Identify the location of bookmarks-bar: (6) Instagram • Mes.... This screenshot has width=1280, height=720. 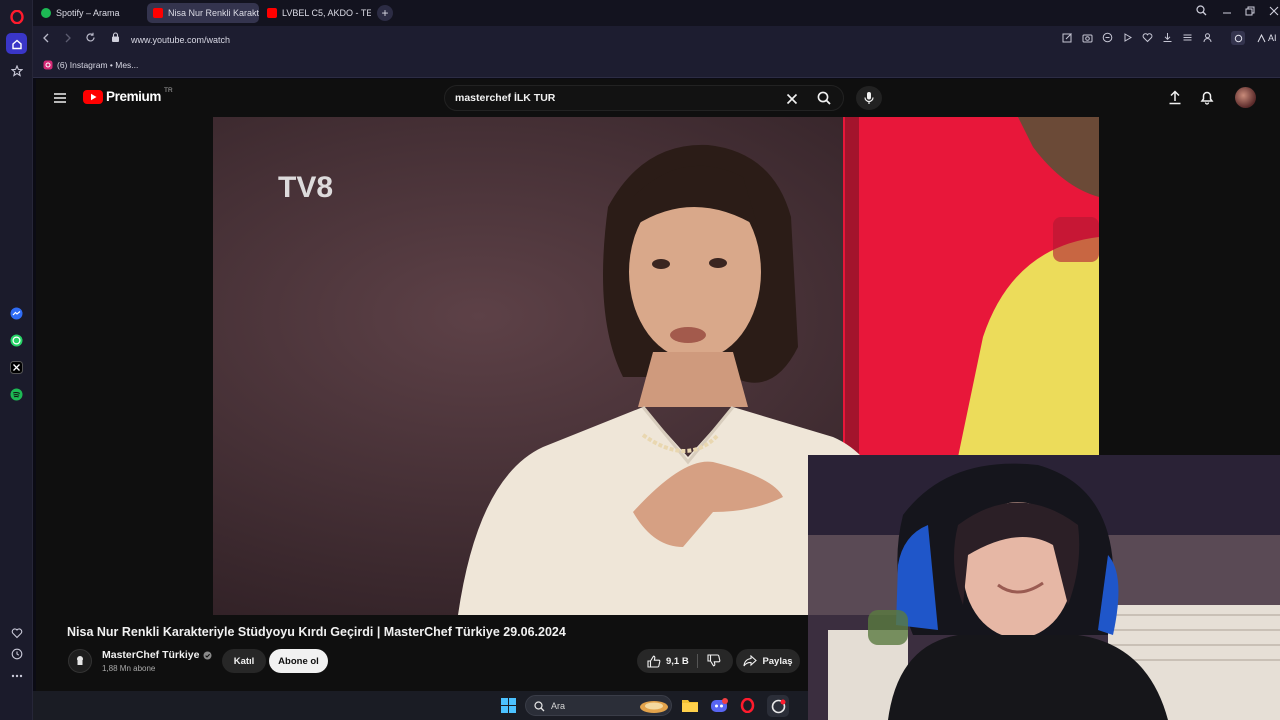
(656, 66).